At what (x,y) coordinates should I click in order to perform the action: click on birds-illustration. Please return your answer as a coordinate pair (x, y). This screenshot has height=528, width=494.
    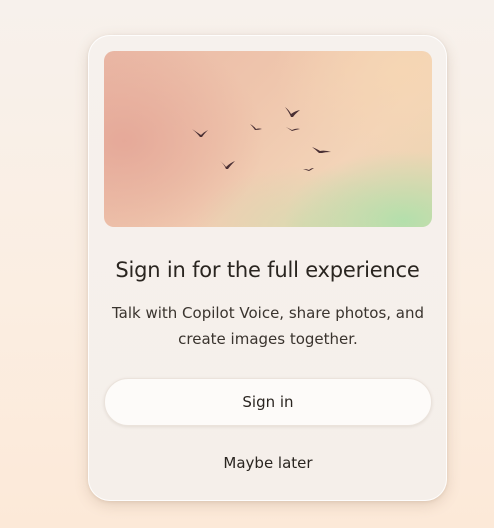
    Looking at the image, I should click on (261, 139).